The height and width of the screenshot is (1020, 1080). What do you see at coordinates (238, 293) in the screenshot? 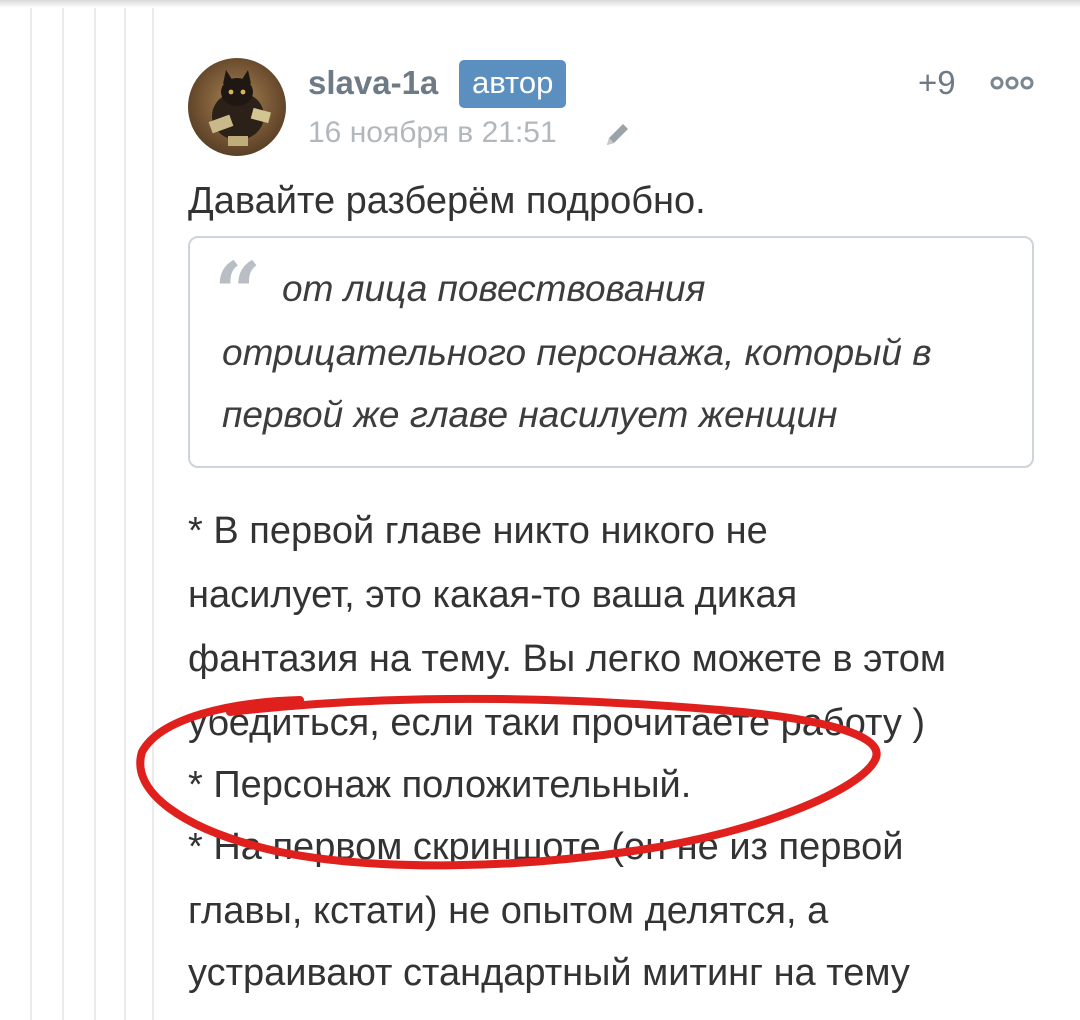
I see `quote-mark-icon: “` at bounding box center [238, 293].